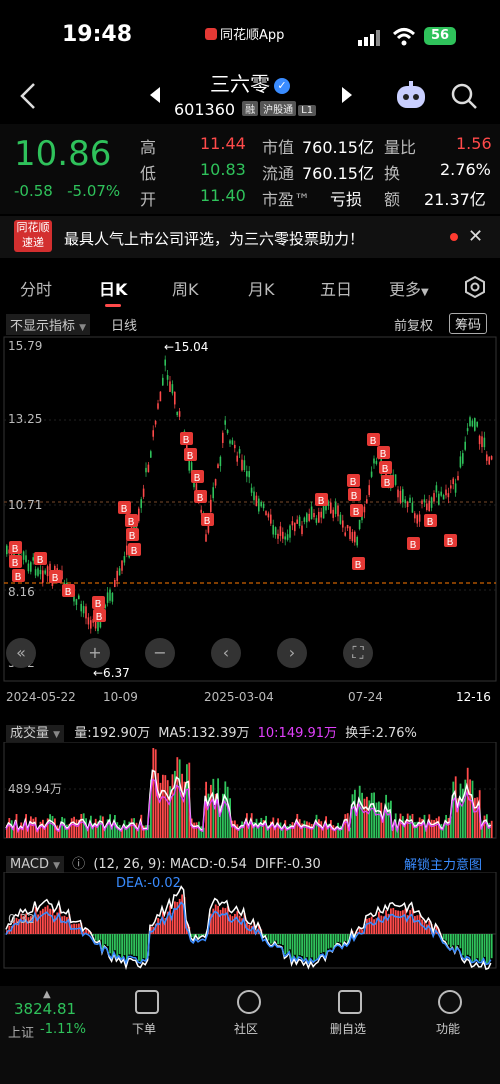 This screenshot has width=500, height=1084. What do you see at coordinates (148, 173) in the screenshot?
I see `low-label: 低` at bounding box center [148, 173].